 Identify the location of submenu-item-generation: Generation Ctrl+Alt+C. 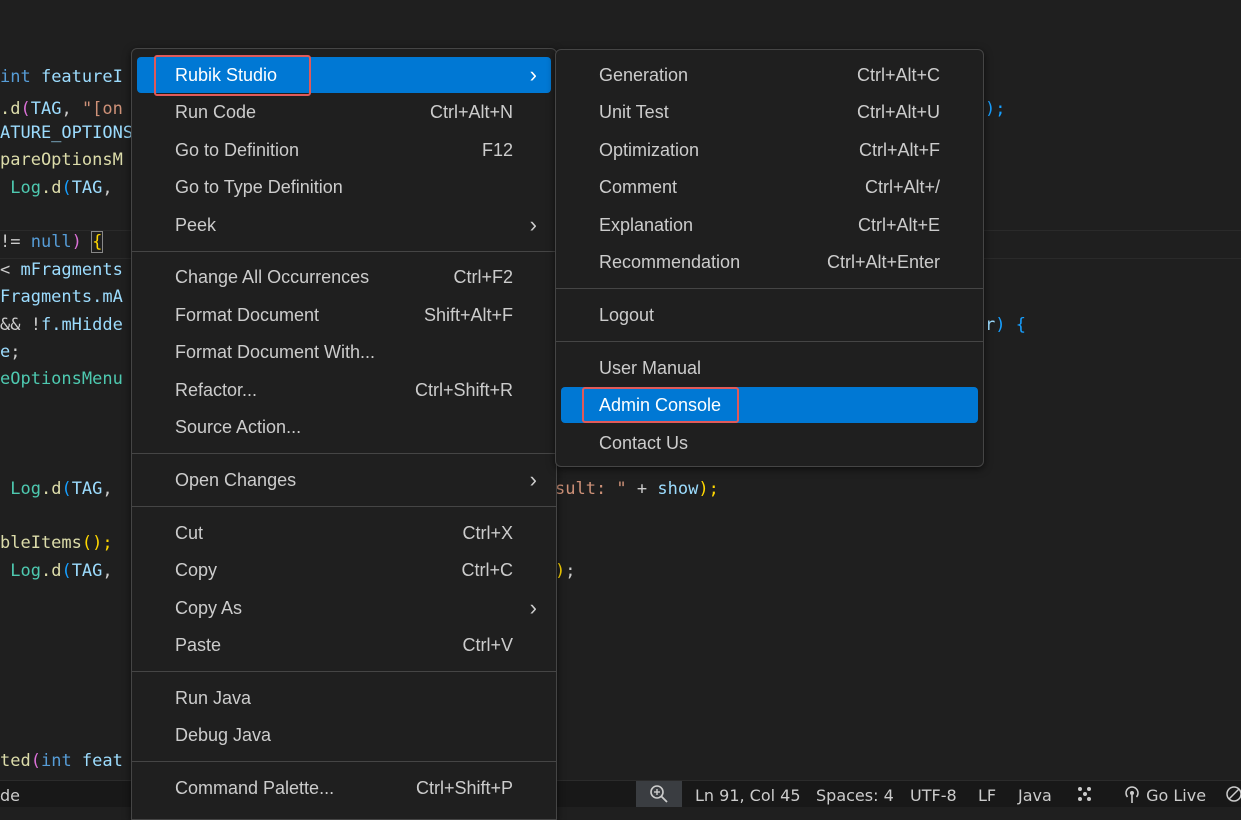
(769, 75).